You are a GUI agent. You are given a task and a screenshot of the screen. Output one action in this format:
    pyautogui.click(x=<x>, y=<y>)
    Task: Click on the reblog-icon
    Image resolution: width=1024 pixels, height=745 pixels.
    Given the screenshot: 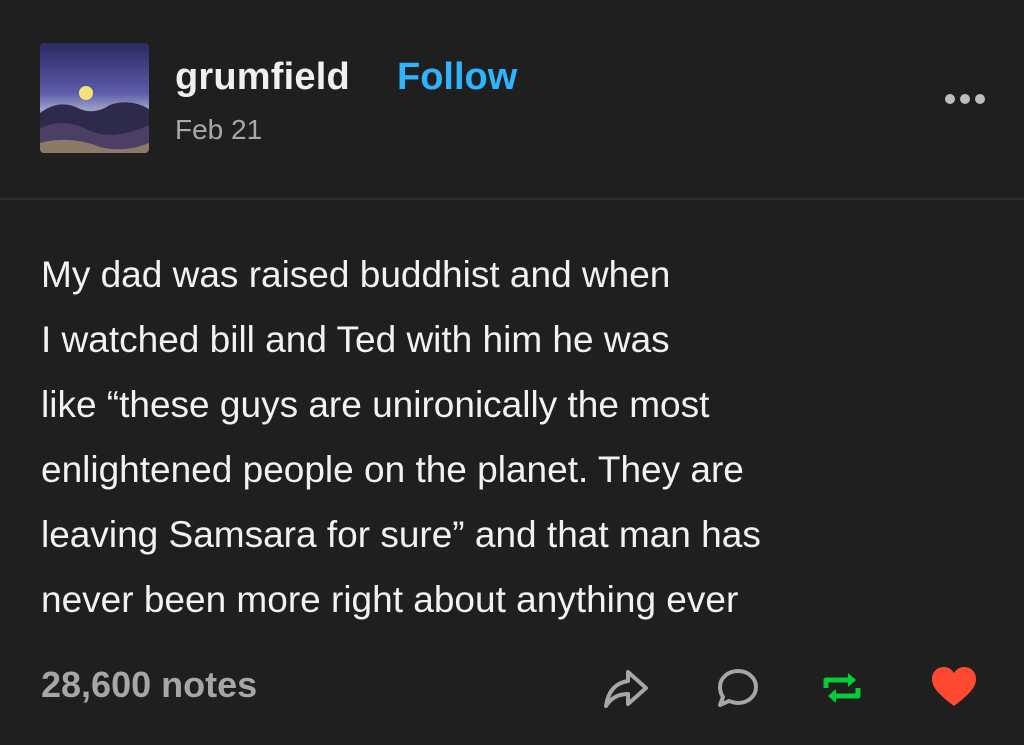 What is the action you would take?
    pyautogui.click(x=842, y=688)
    